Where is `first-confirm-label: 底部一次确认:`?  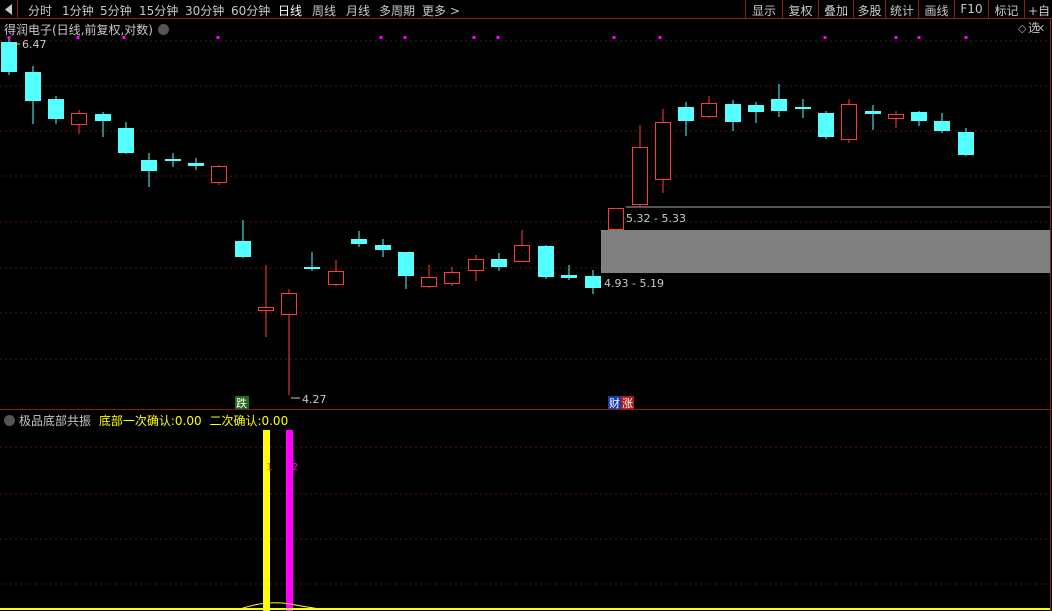 first-confirm-label: 底部一次确认: is located at coordinates (136, 421).